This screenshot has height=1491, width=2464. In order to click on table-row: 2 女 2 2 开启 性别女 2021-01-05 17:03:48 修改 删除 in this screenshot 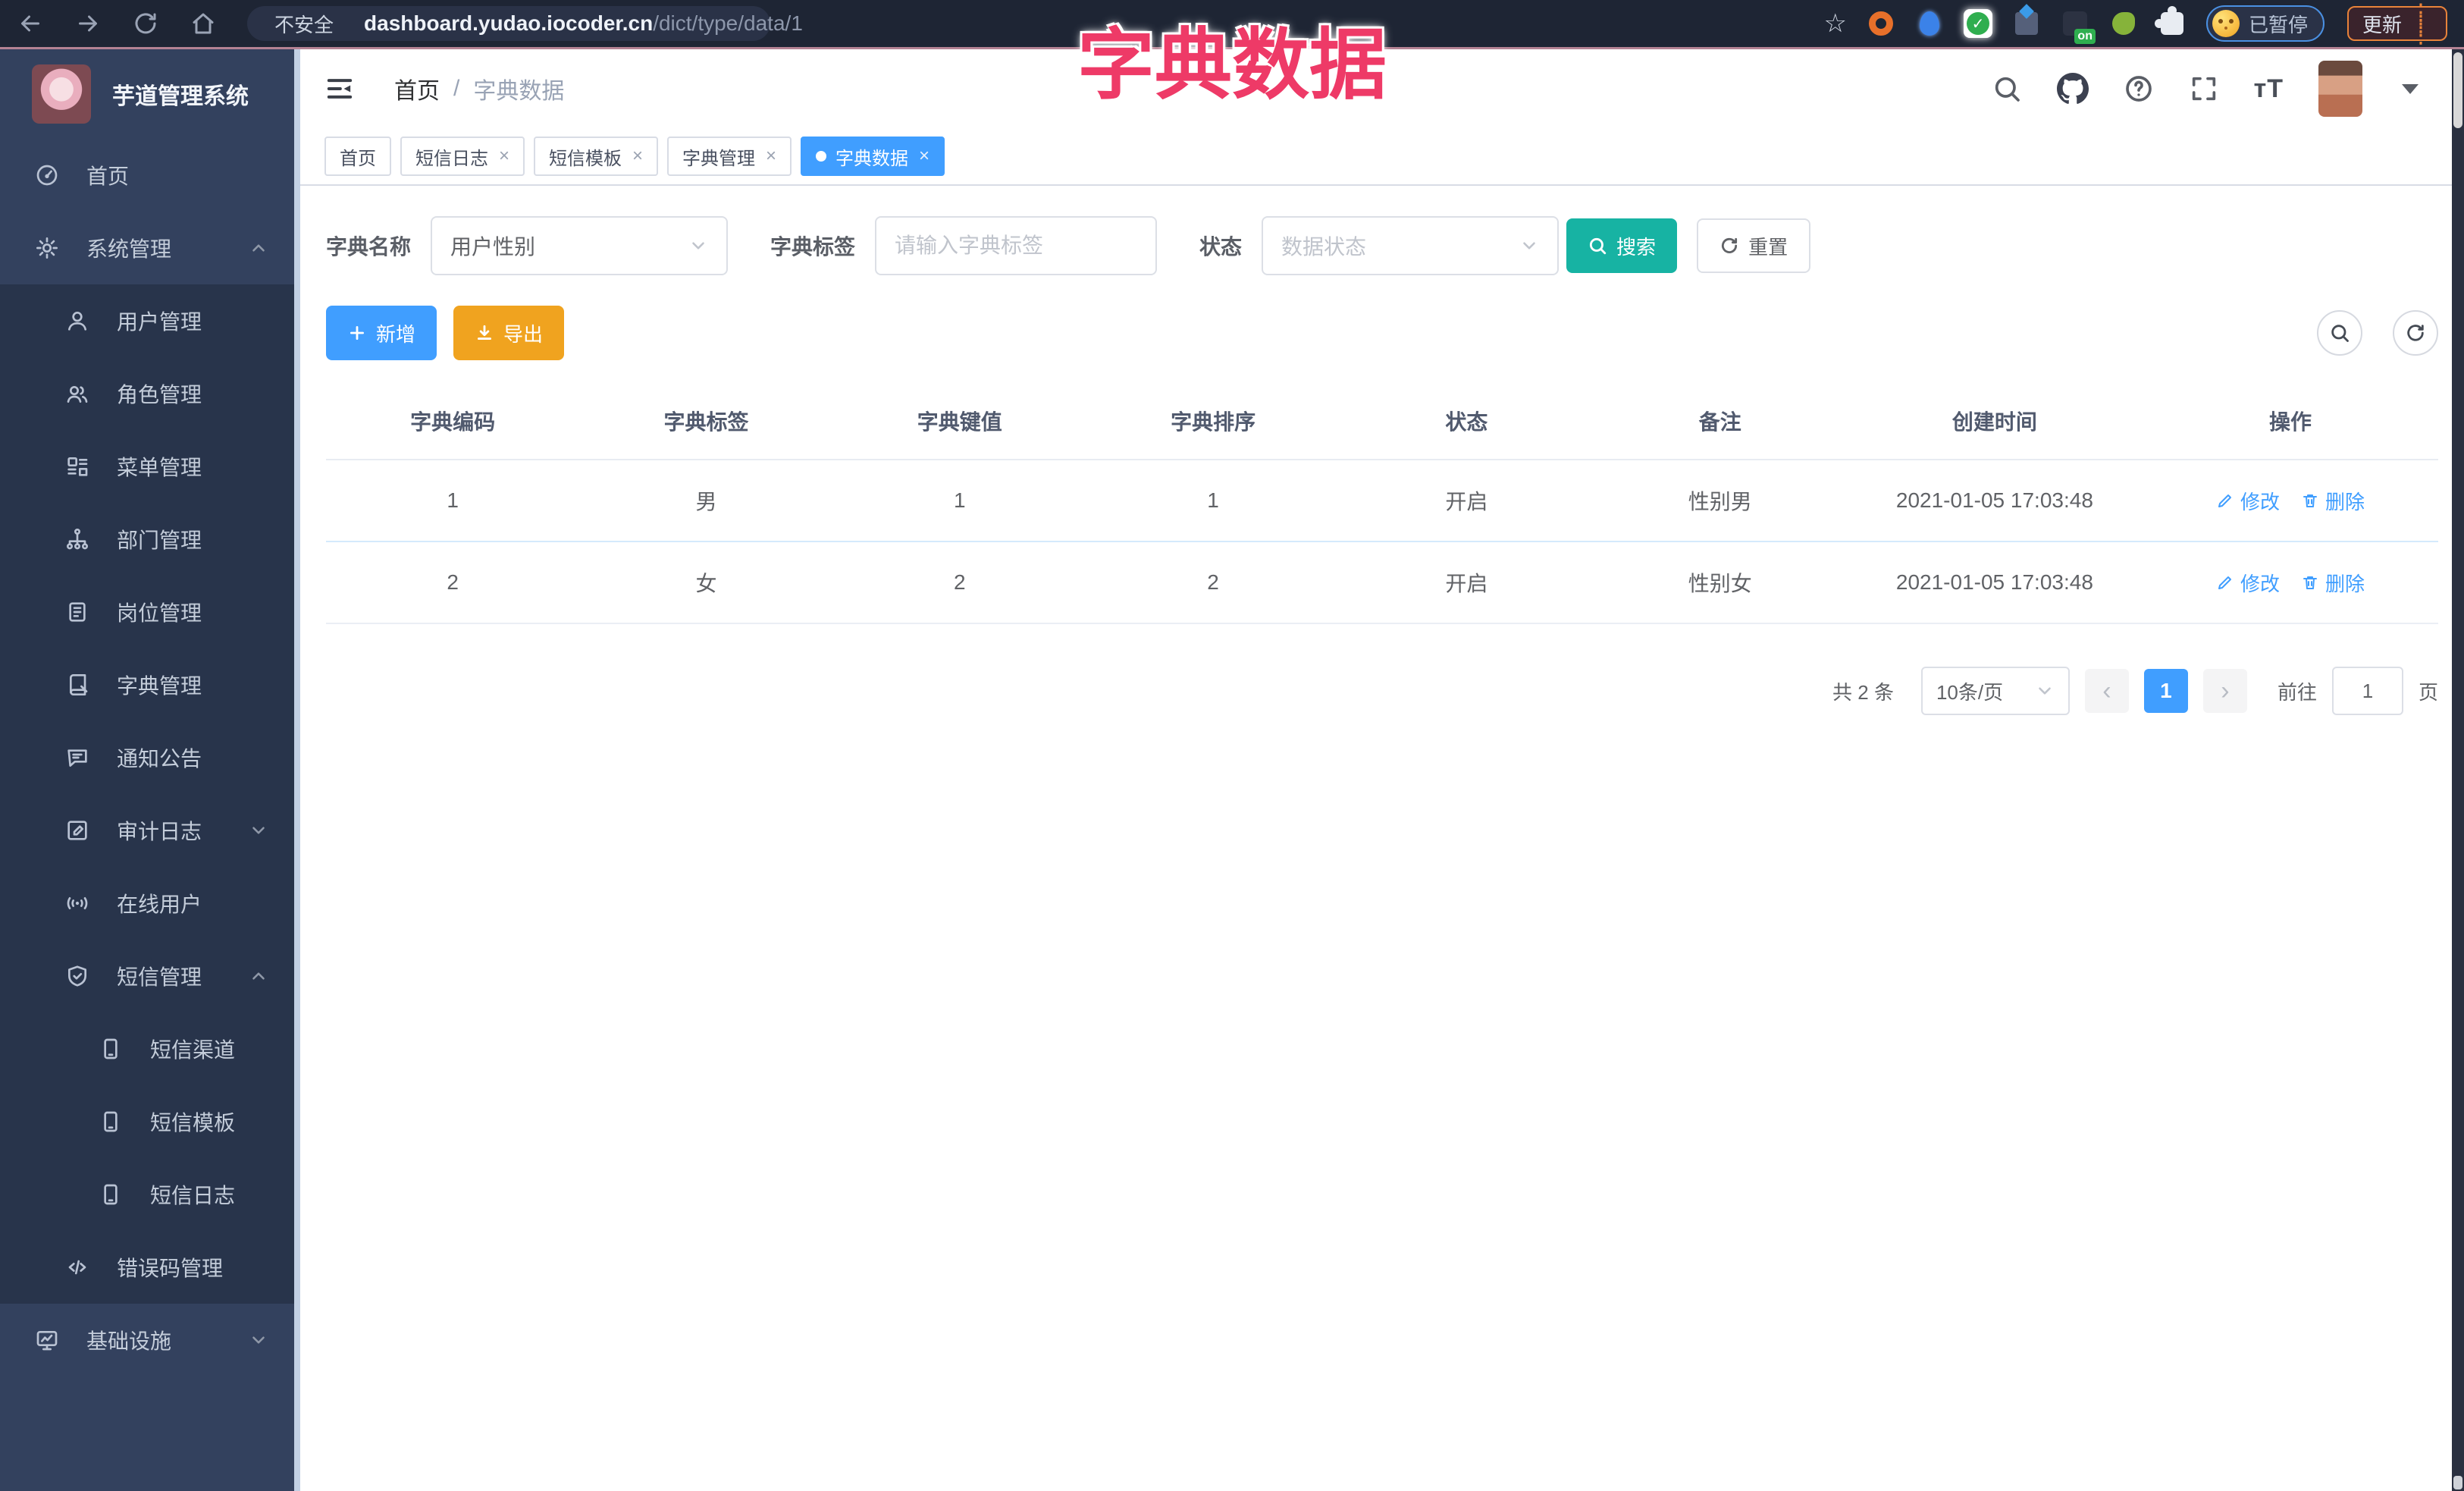, I will do `click(1382, 582)`.